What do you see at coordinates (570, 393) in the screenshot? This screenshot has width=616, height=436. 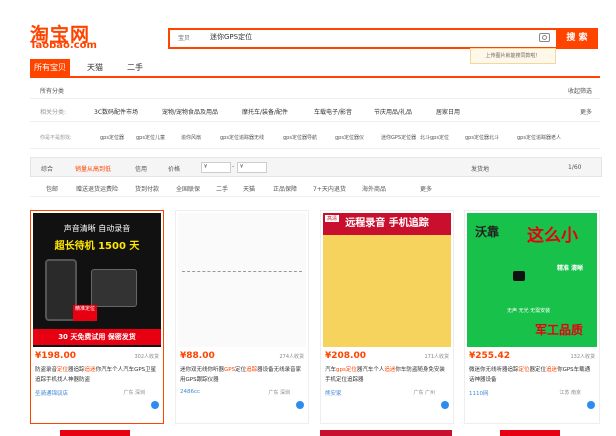 I see `shop-location: 江苏 南京` at bounding box center [570, 393].